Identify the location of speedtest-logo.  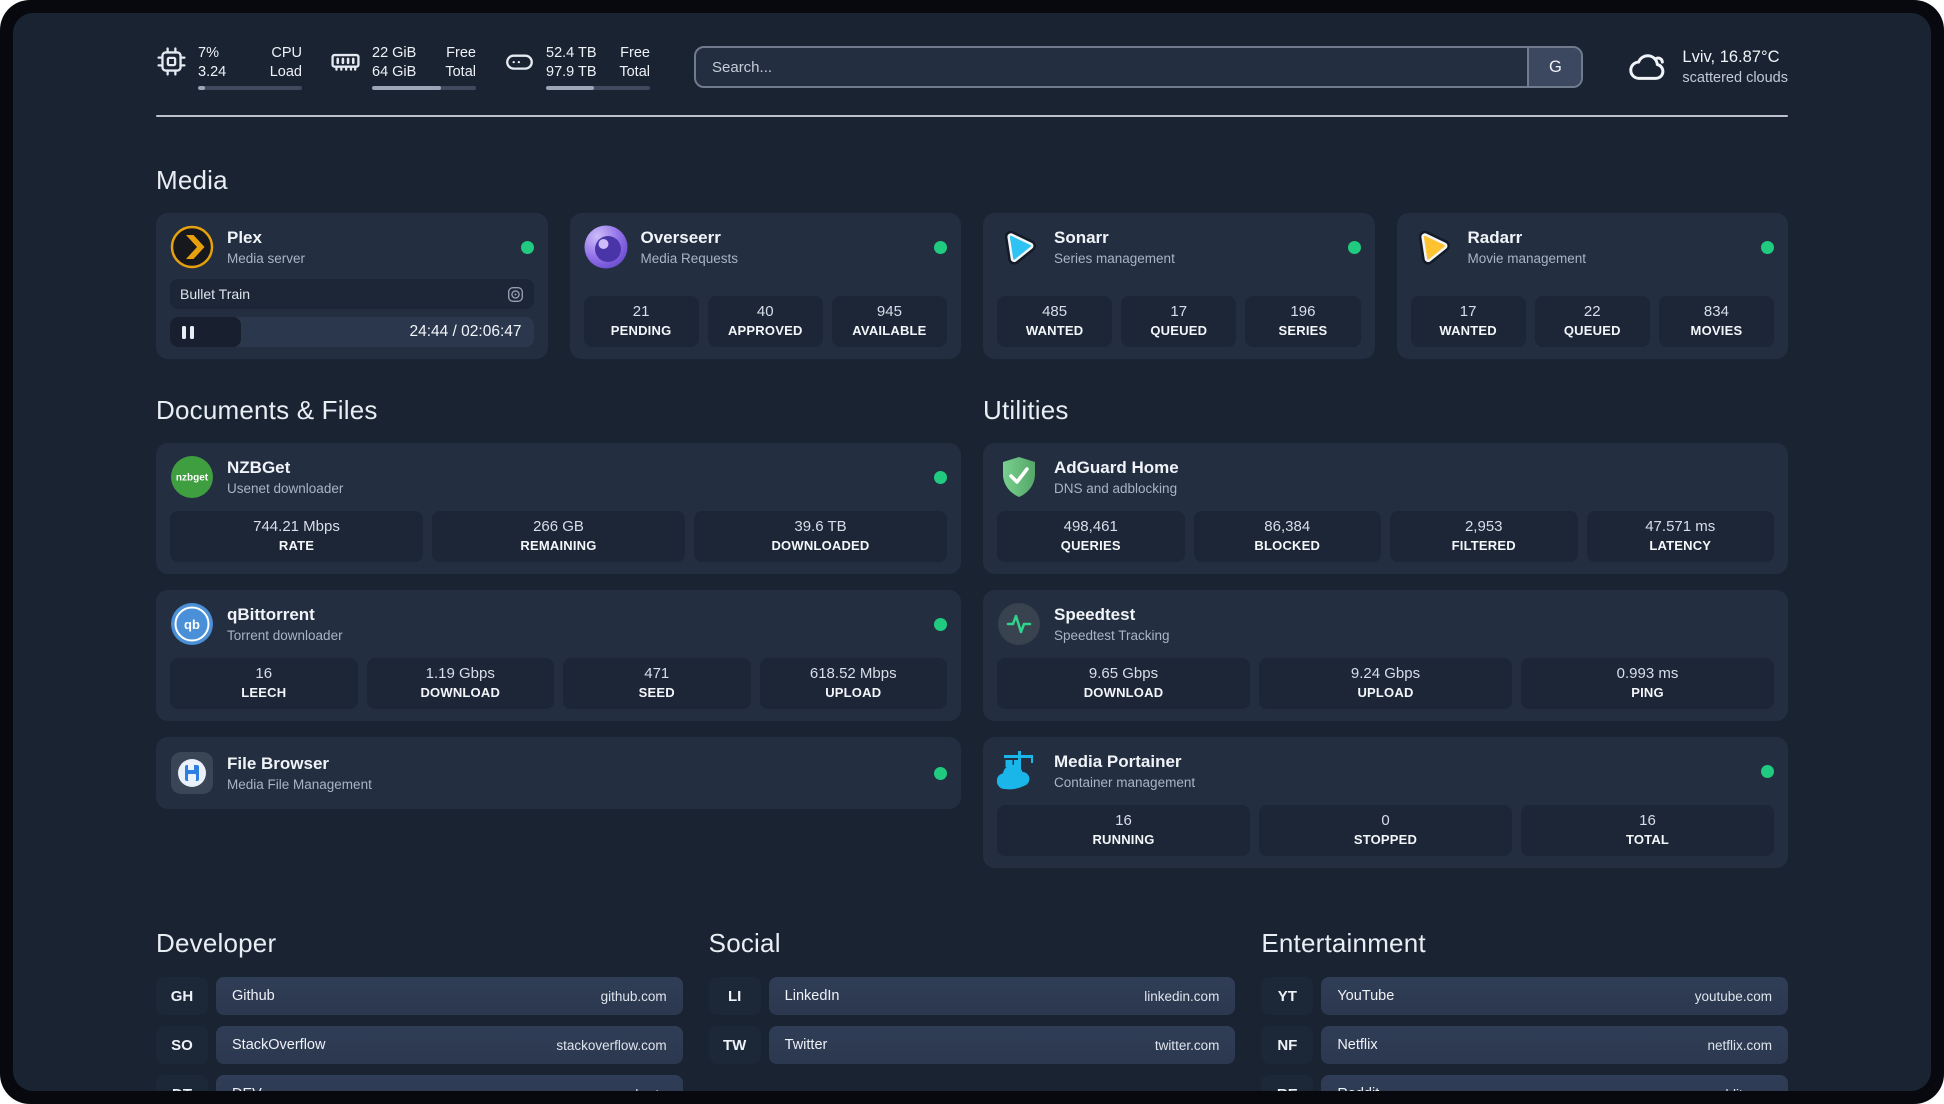
(1019, 624).